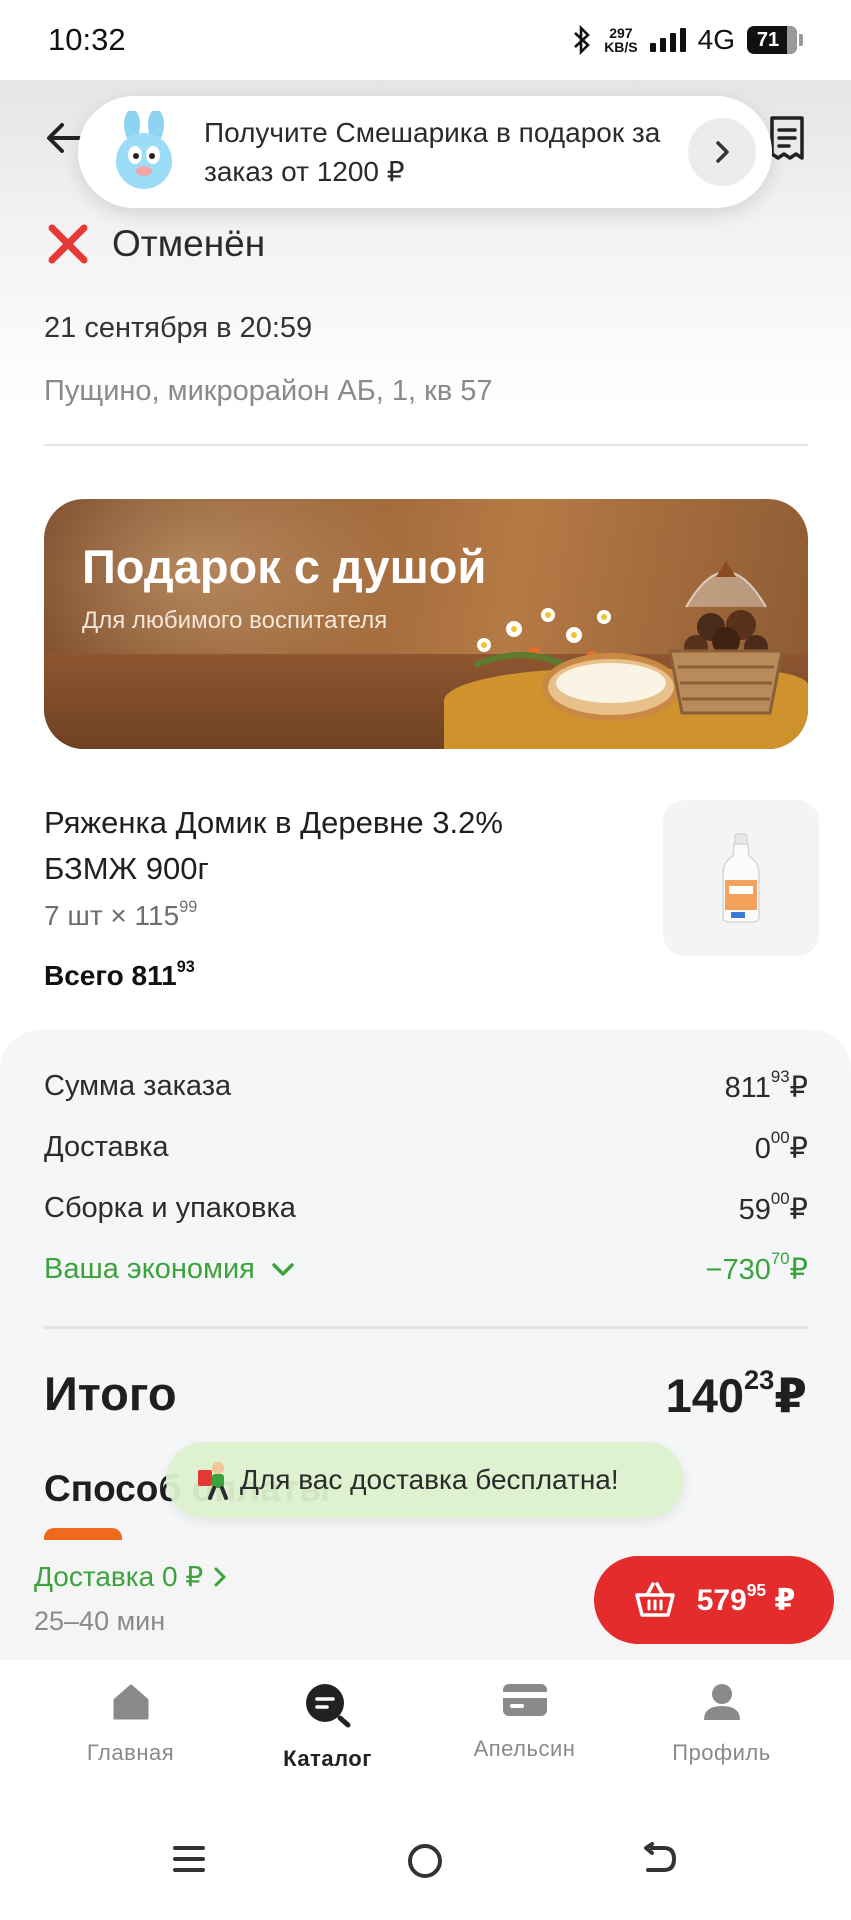  I want to click on tab-catalog-label: Каталог, so click(327, 1758).